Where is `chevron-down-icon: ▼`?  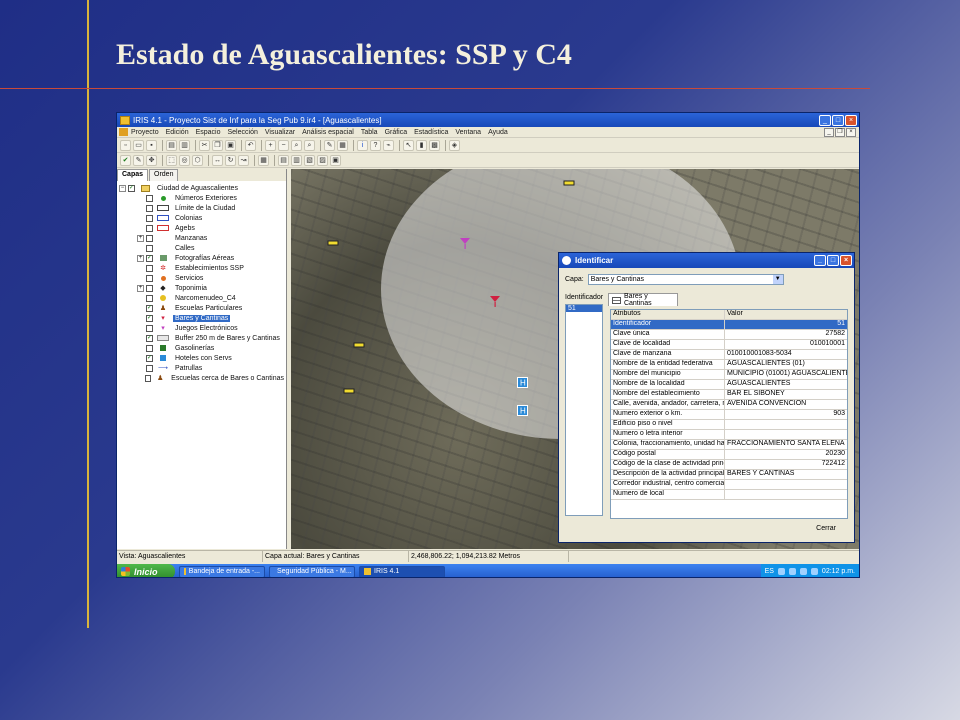 chevron-down-icon: ▼ is located at coordinates (777, 279).